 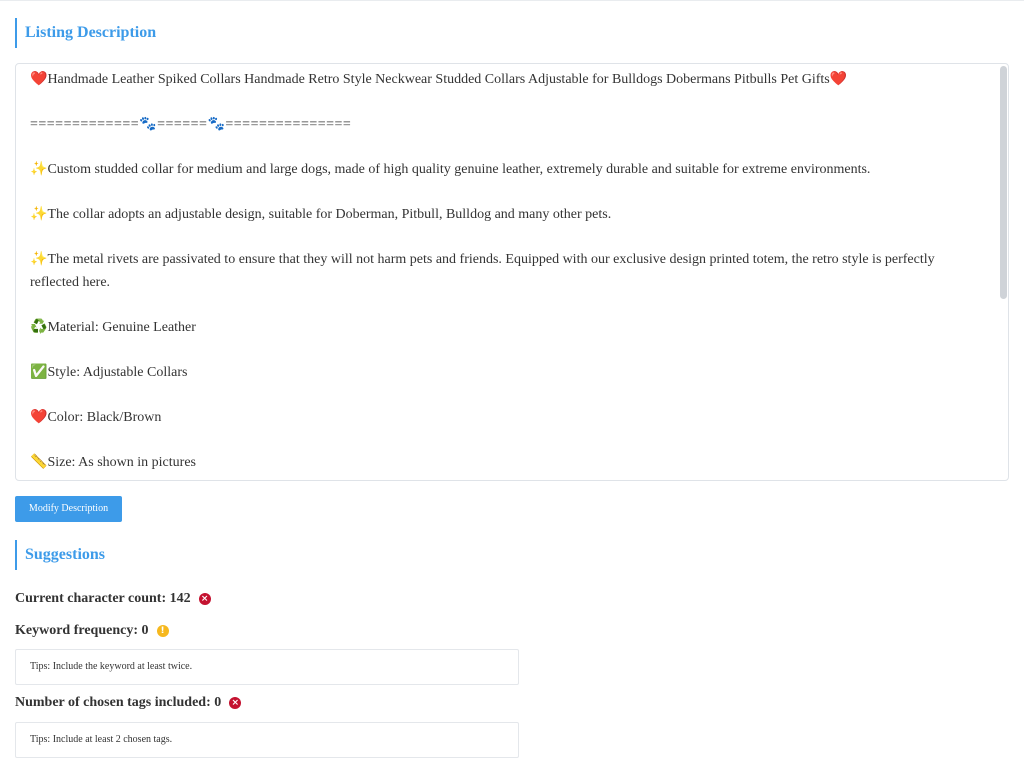 What do you see at coordinates (162, 631) in the screenshot?
I see `warning-icon: !` at bounding box center [162, 631].